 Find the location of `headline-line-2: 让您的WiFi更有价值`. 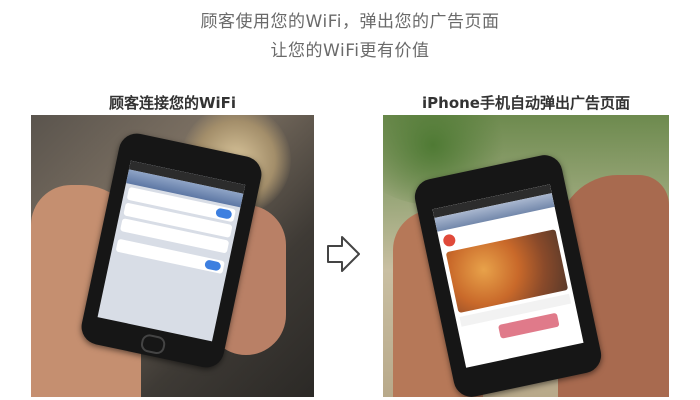

headline-line-2: 让您的WiFi更有价值 is located at coordinates (350, 51).